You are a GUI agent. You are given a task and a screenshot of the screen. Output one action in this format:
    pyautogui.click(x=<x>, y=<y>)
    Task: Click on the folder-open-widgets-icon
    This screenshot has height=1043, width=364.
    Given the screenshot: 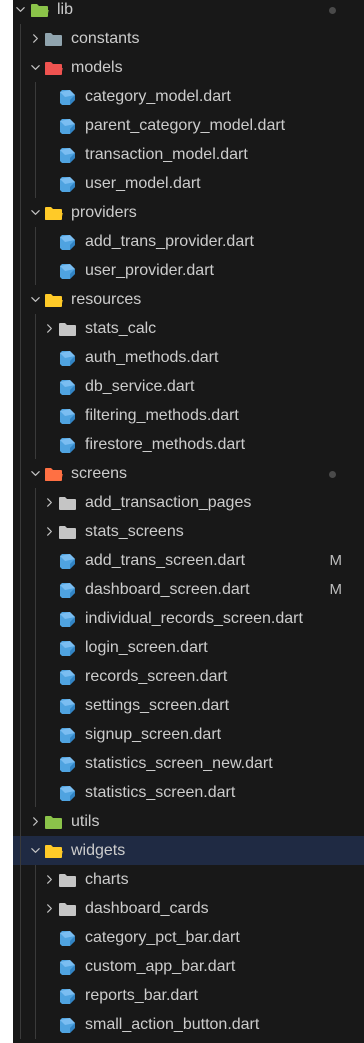 What is the action you would take?
    pyautogui.click(x=53, y=850)
    